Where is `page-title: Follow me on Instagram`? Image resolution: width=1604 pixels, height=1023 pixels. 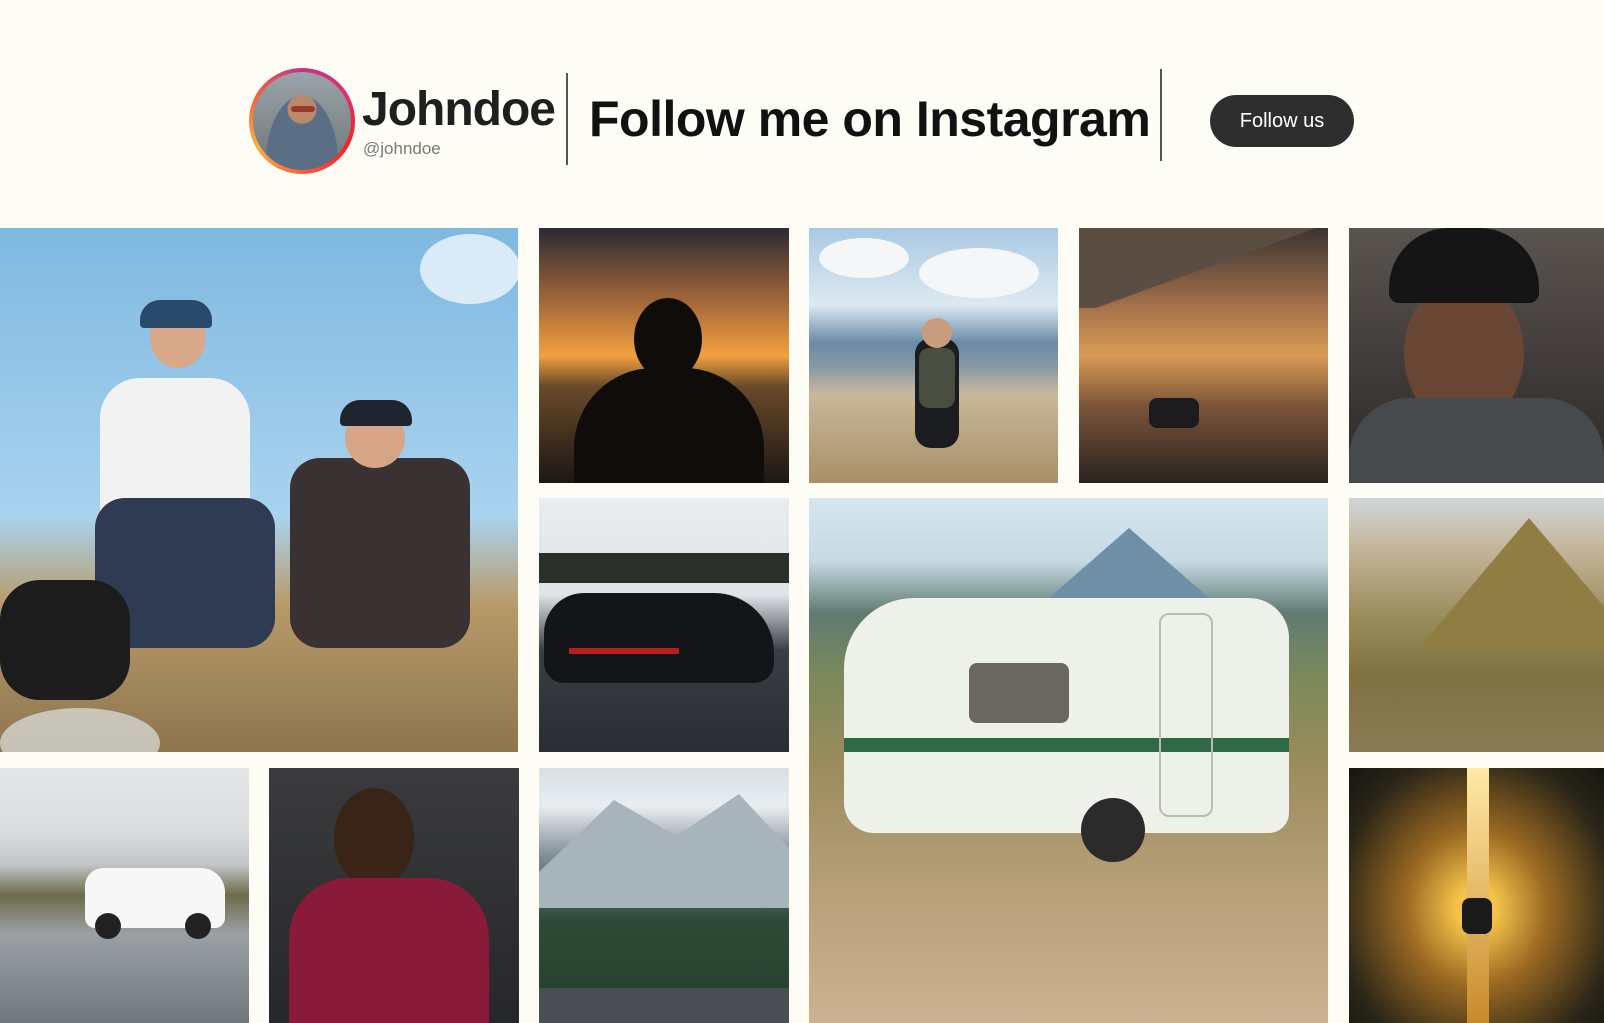 page-title: Follow me on Instagram is located at coordinates (870, 119).